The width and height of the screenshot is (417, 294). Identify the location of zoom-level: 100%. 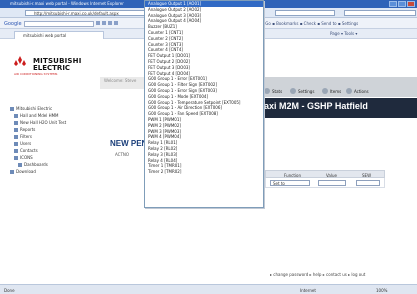
(381, 290).